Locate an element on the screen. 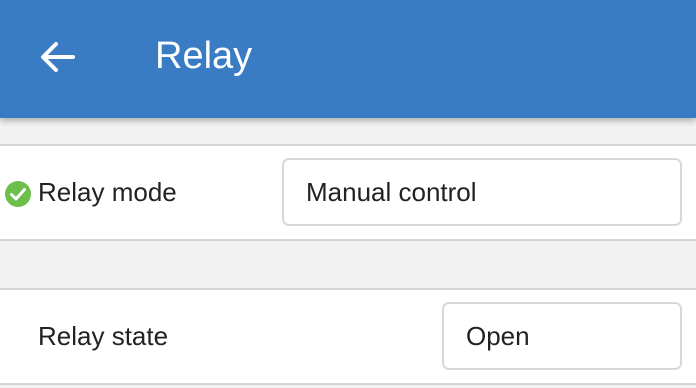 This screenshot has width=696, height=388. check-circle-icon is located at coordinates (18, 194).